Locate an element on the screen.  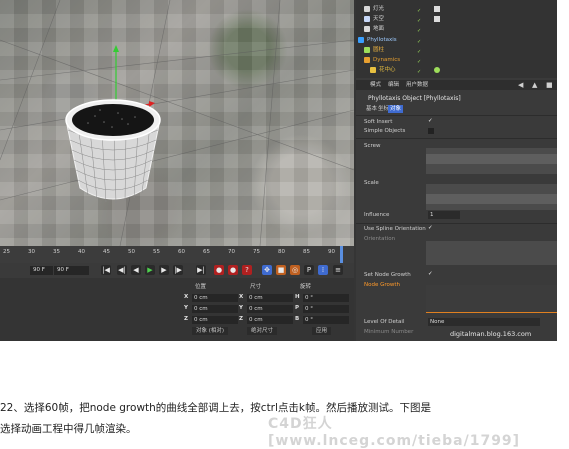
size-y-field: 0 cm is located at coordinates (270, 309).